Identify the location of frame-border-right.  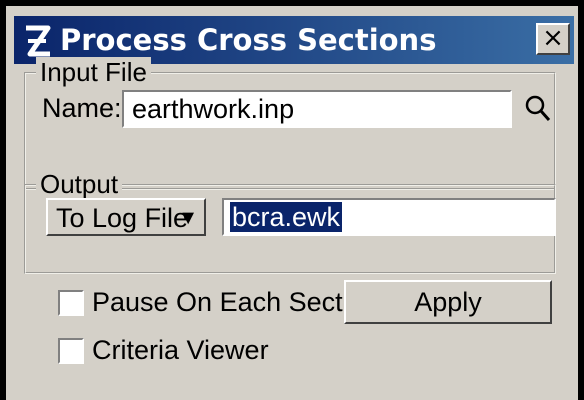
(581, 200).